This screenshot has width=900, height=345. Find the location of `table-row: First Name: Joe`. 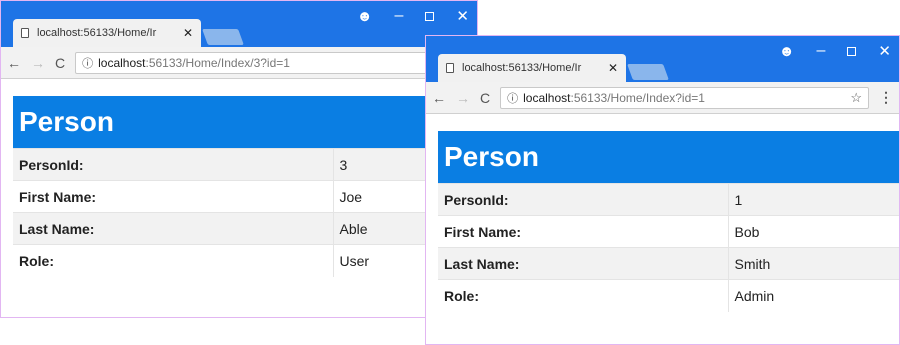

table-row: First Name: Joe is located at coordinates (245, 196).